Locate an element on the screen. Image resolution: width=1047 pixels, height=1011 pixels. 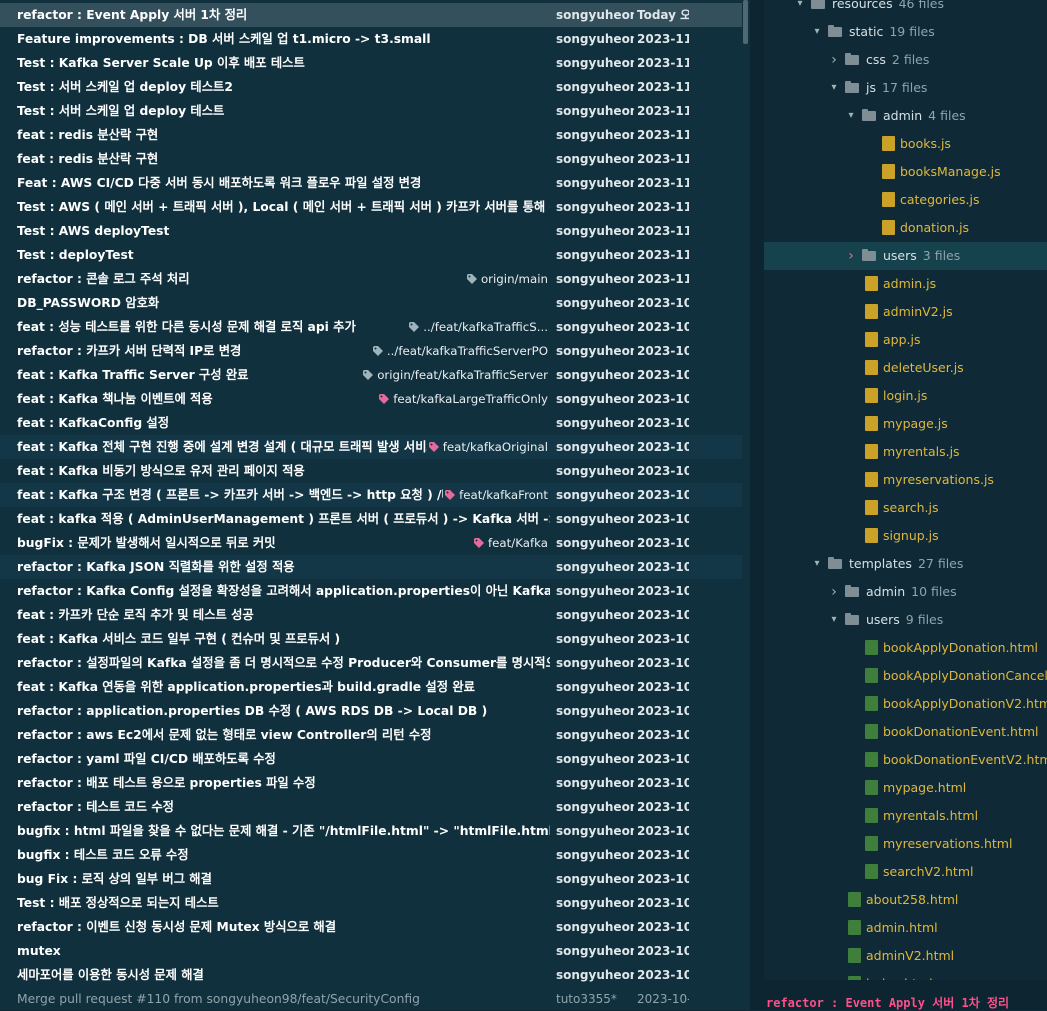
tree-folder: › css 2 files is located at coordinates (905, 60).